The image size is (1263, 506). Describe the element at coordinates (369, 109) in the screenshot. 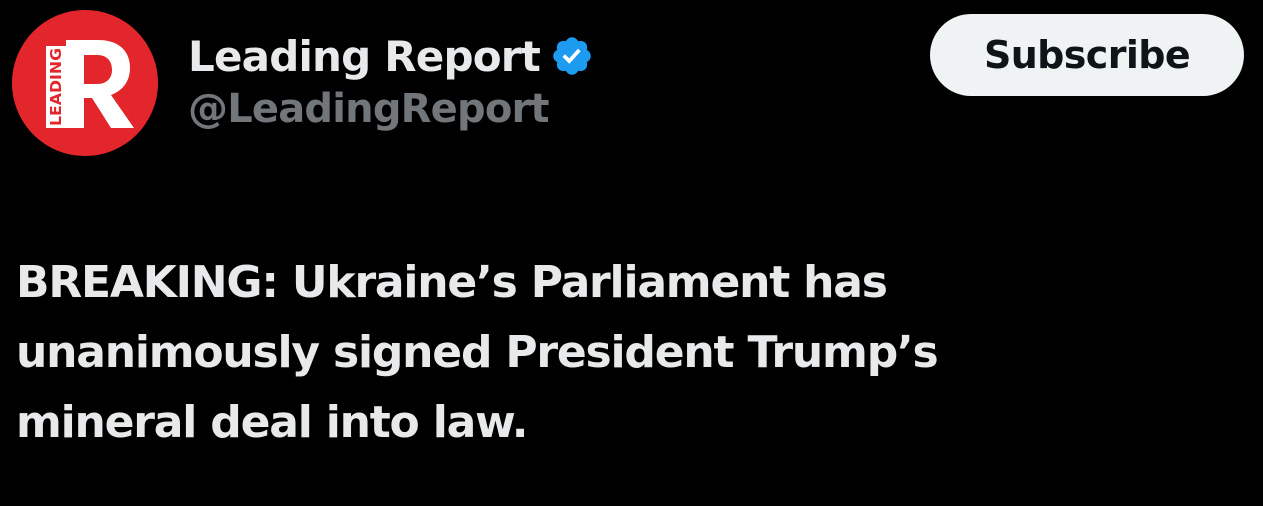

I see `account-handle: @LeadingReport` at that location.